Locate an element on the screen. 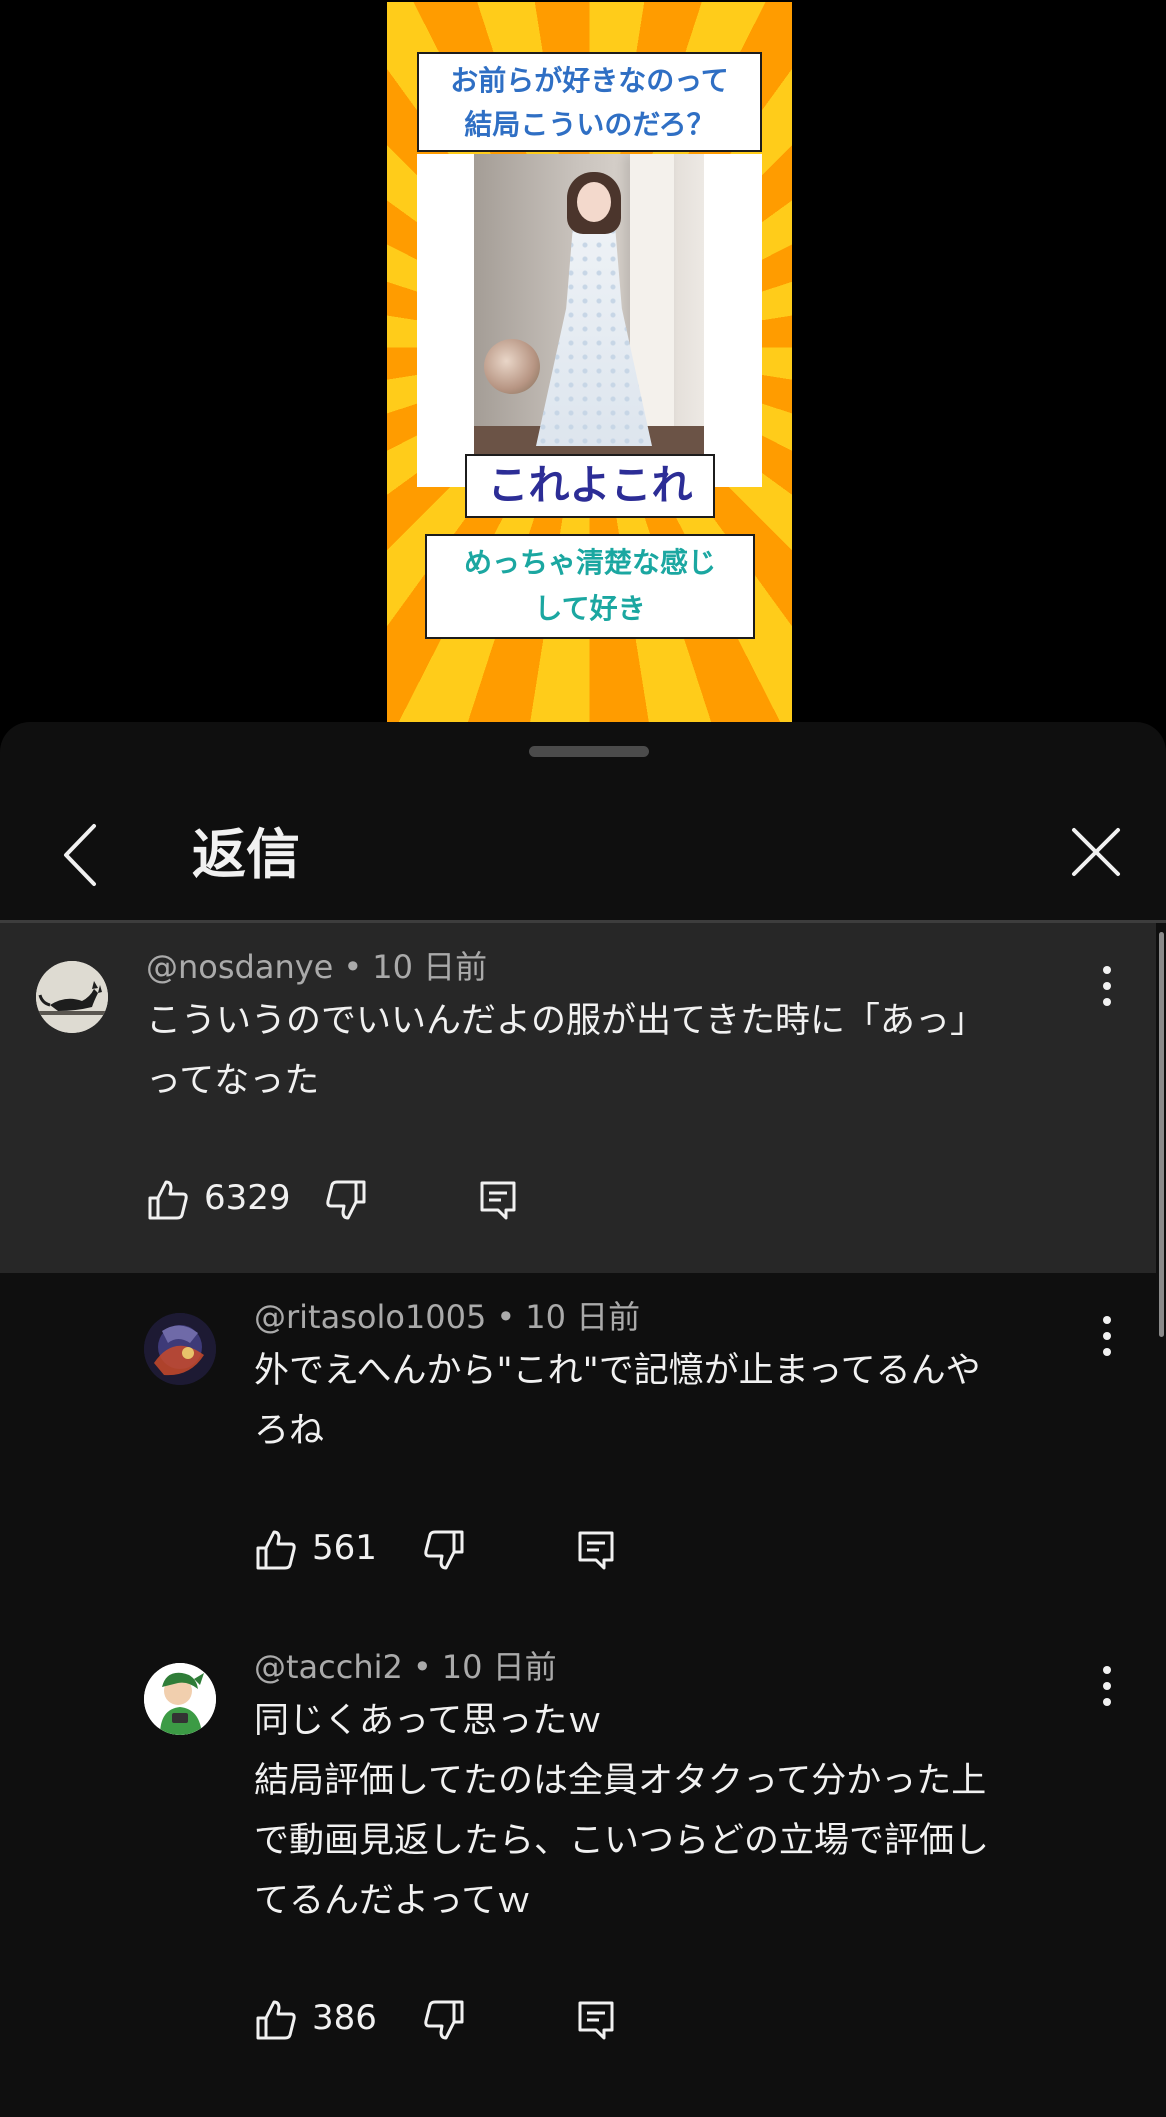 The image size is (1166, 2117). caption-top: お前らが好きなのって 結局こういのだろ？ is located at coordinates (589, 102).